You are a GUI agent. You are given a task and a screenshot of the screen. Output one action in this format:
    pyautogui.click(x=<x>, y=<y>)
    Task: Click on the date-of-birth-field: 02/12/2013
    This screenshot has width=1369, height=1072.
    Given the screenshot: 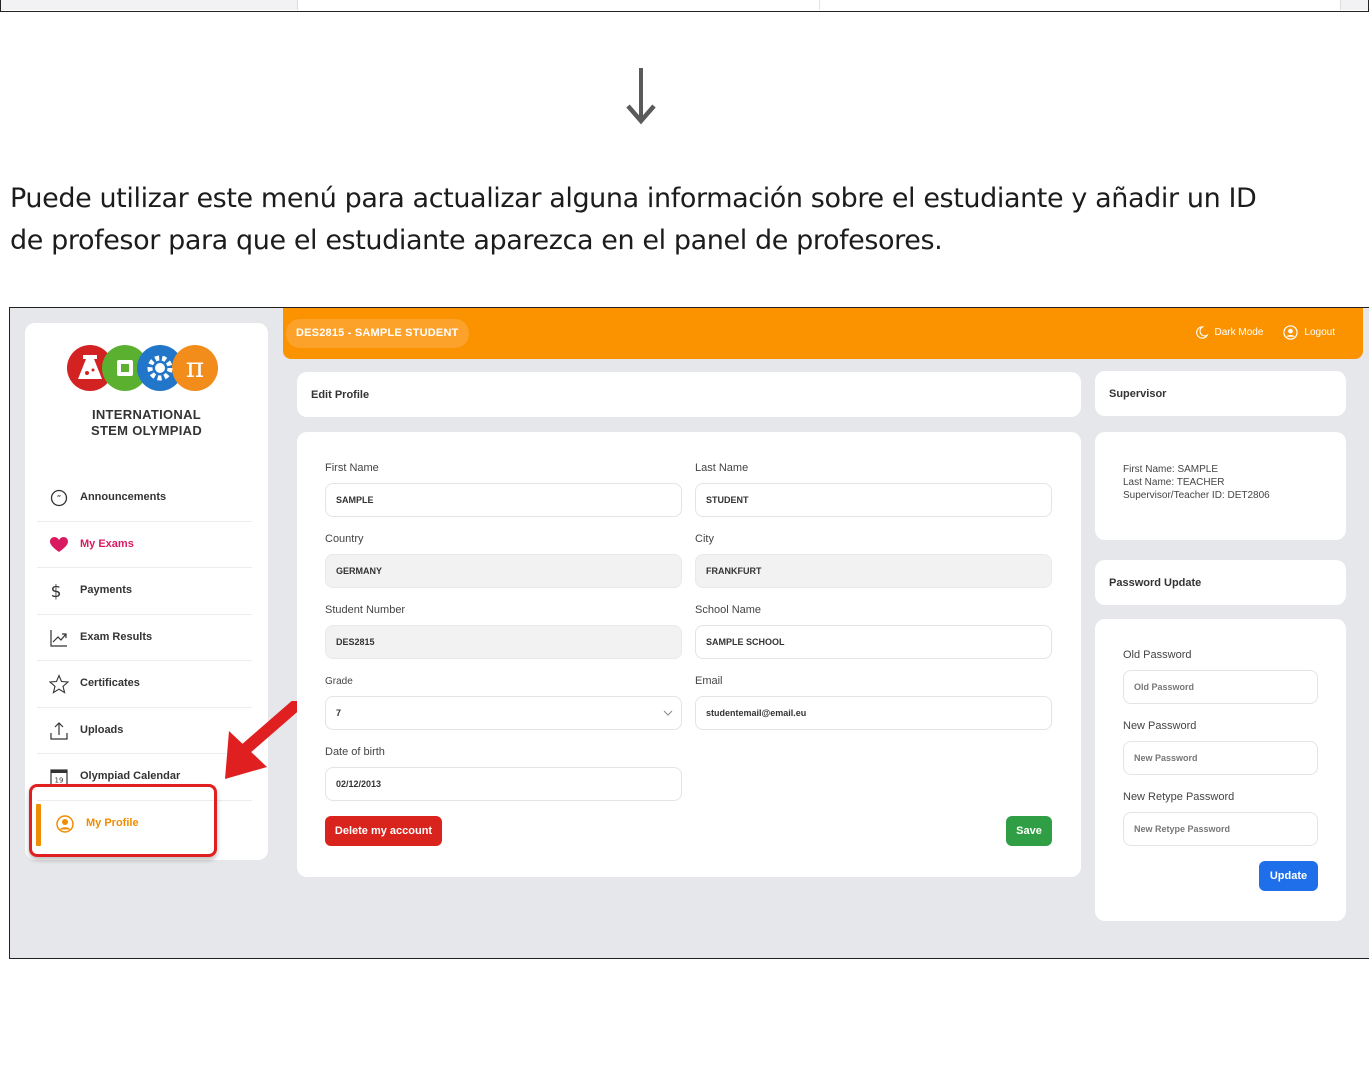 What is the action you would take?
    pyautogui.click(x=503, y=784)
    